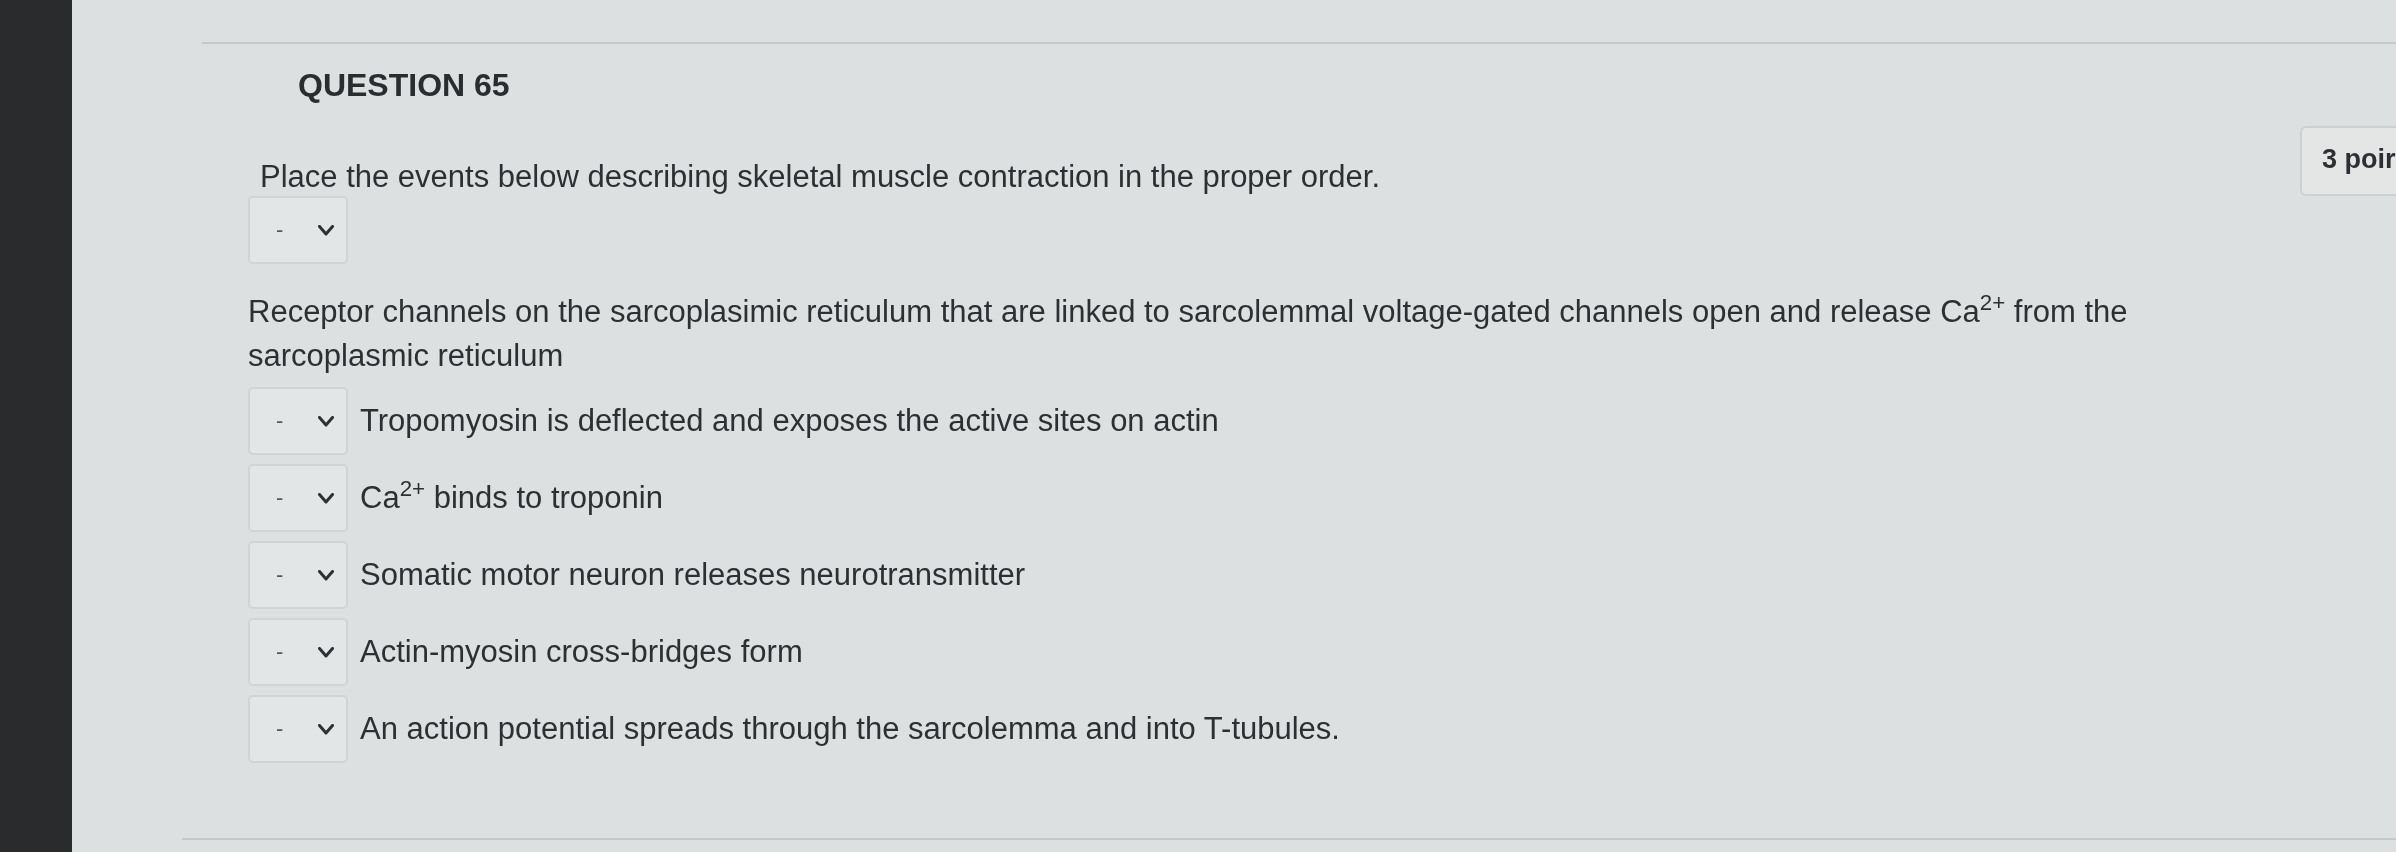 This screenshot has width=2396, height=852. What do you see at coordinates (789, 421) in the screenshot?
I see `event-text: Tropomyosin is deflected and exposes the active sites on actin` at bounding box center [789, 421].